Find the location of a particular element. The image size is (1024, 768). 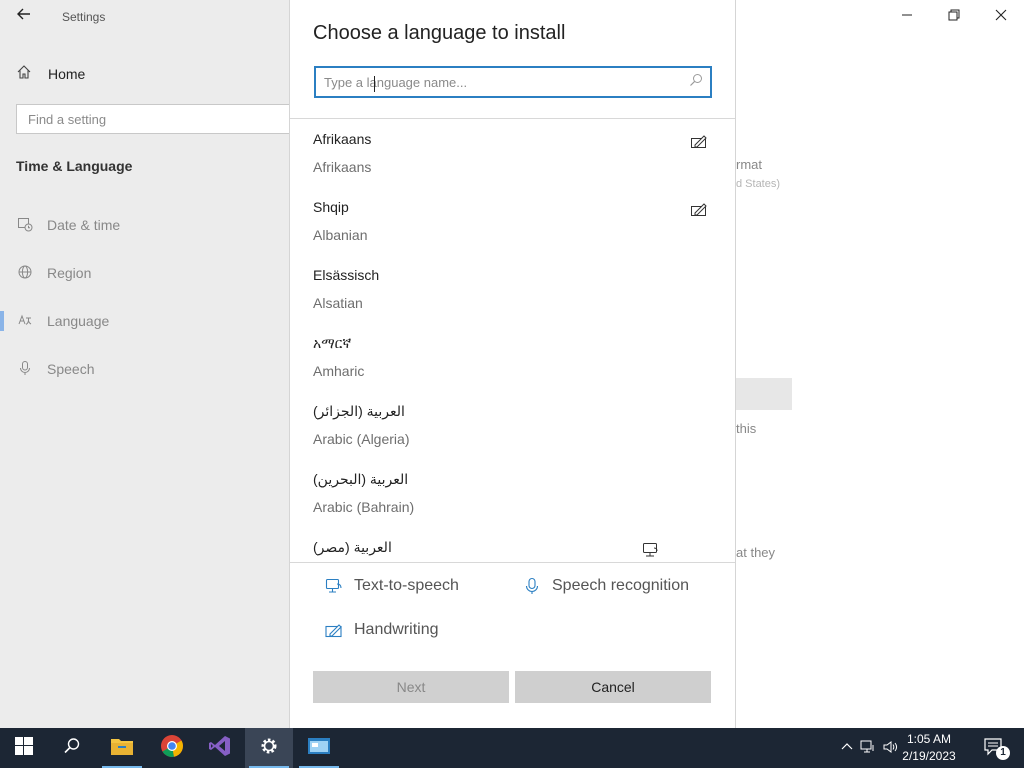

language-english-name: Alsatian is located at coordinates (338, 303).